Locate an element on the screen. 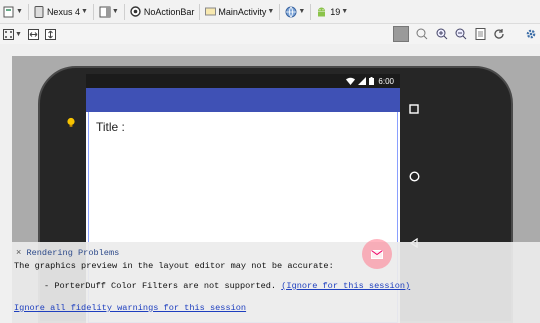 The height and width of the screenshot is (323, 540). close-icon: × is located at coordinates (18, 252).